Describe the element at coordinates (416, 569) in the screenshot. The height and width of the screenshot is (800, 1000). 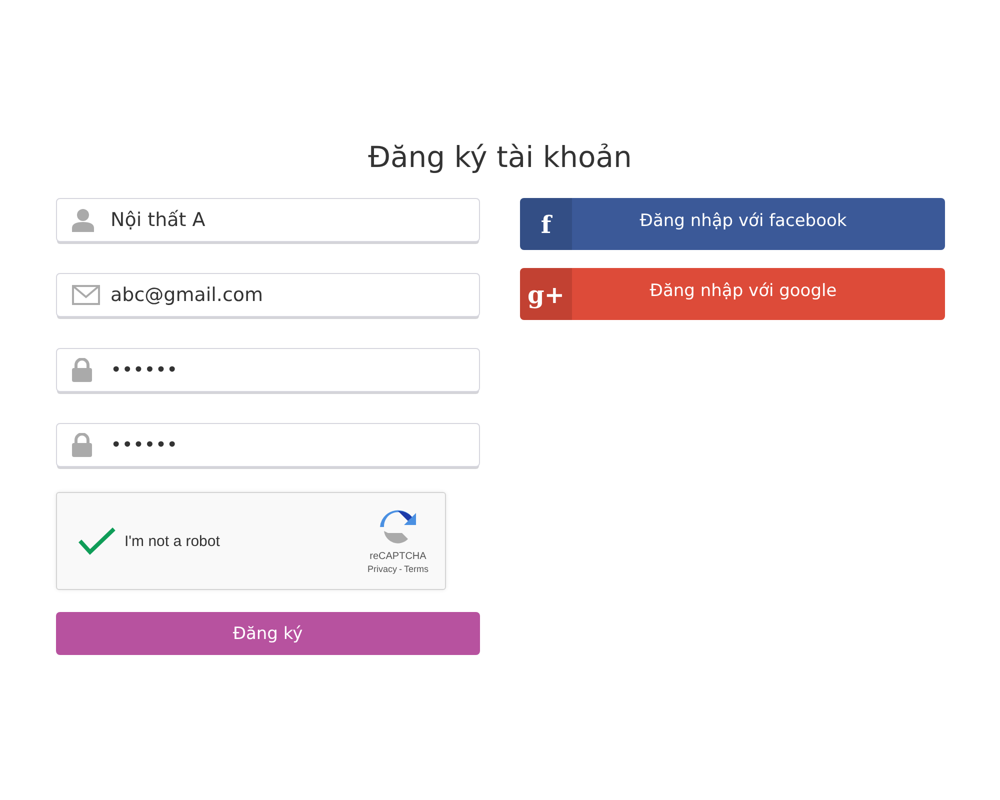
I see `terms-link: Terms` at that location.